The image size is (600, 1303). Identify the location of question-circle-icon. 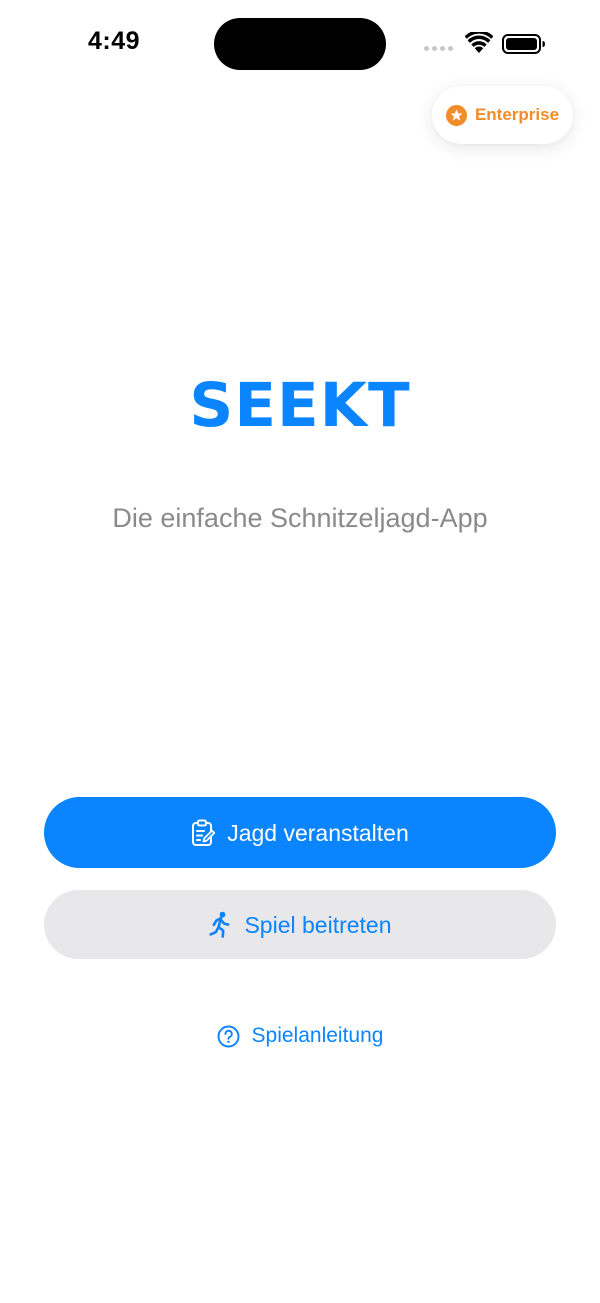
(228, 1036).